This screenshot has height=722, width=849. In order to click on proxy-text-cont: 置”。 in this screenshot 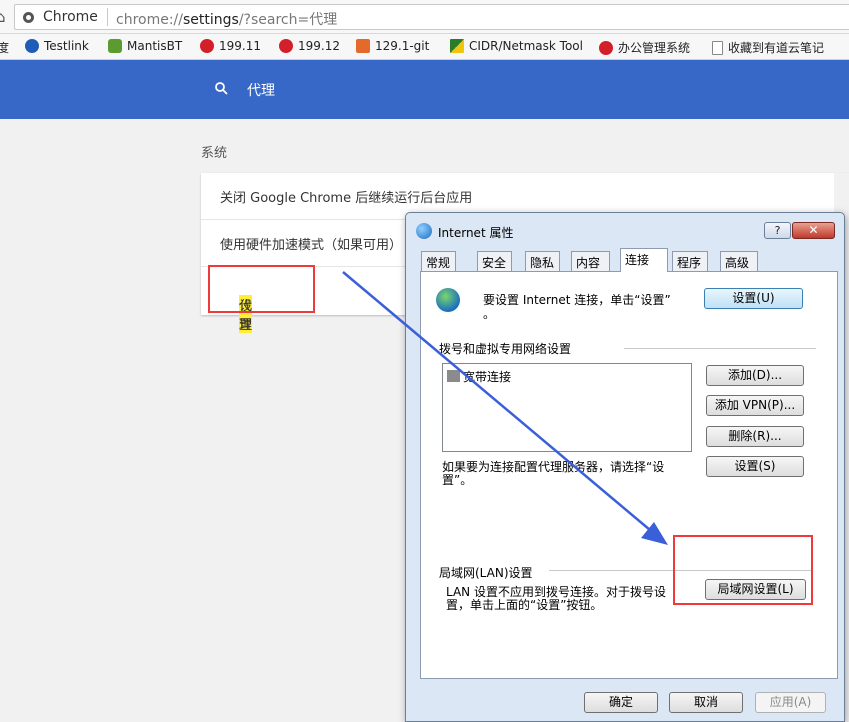, I will do `click(457, 480)`.